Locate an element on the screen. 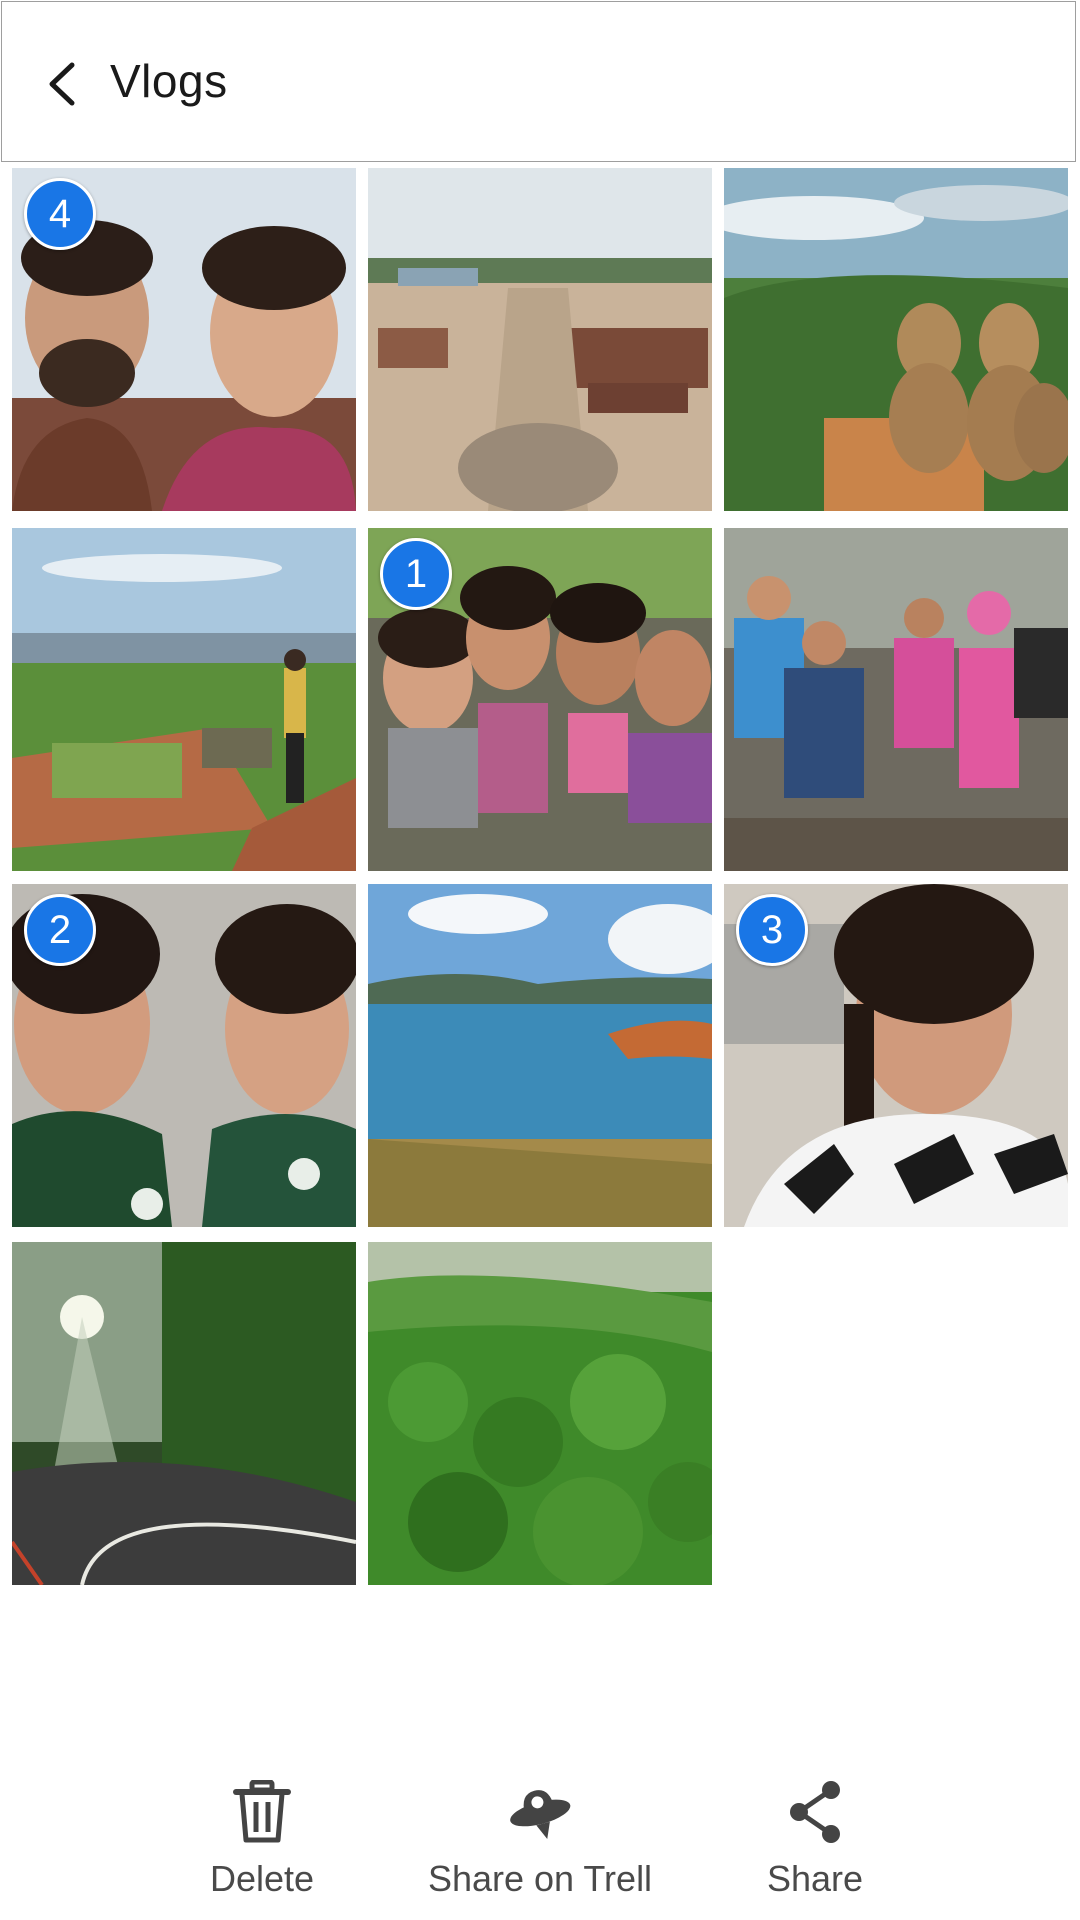 This screenshot has height=1920, width=1080. share-button: Share is located at coordinates (815, 1840).